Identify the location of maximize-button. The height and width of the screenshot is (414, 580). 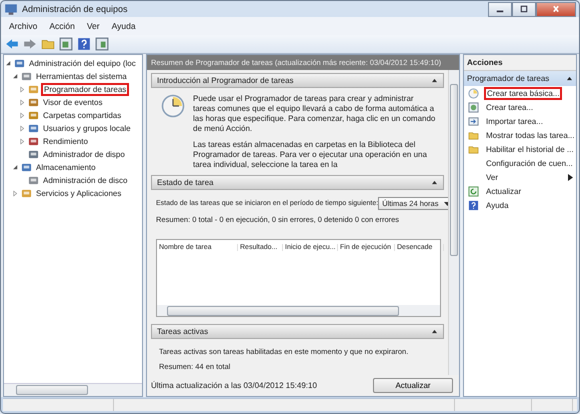
(524, 9).